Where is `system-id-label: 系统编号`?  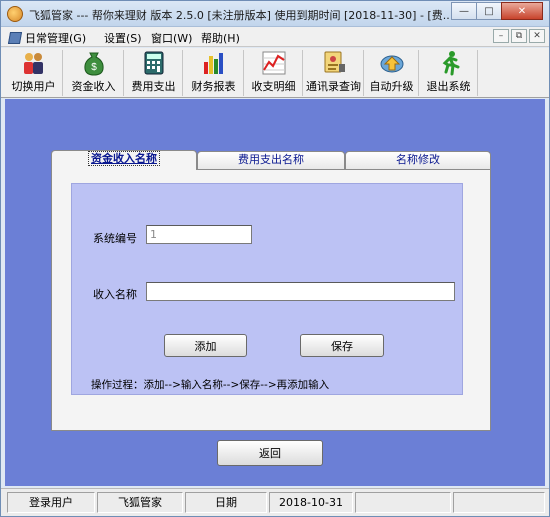 system-id-label: 系统编号 is located at coordinates (115, 238).